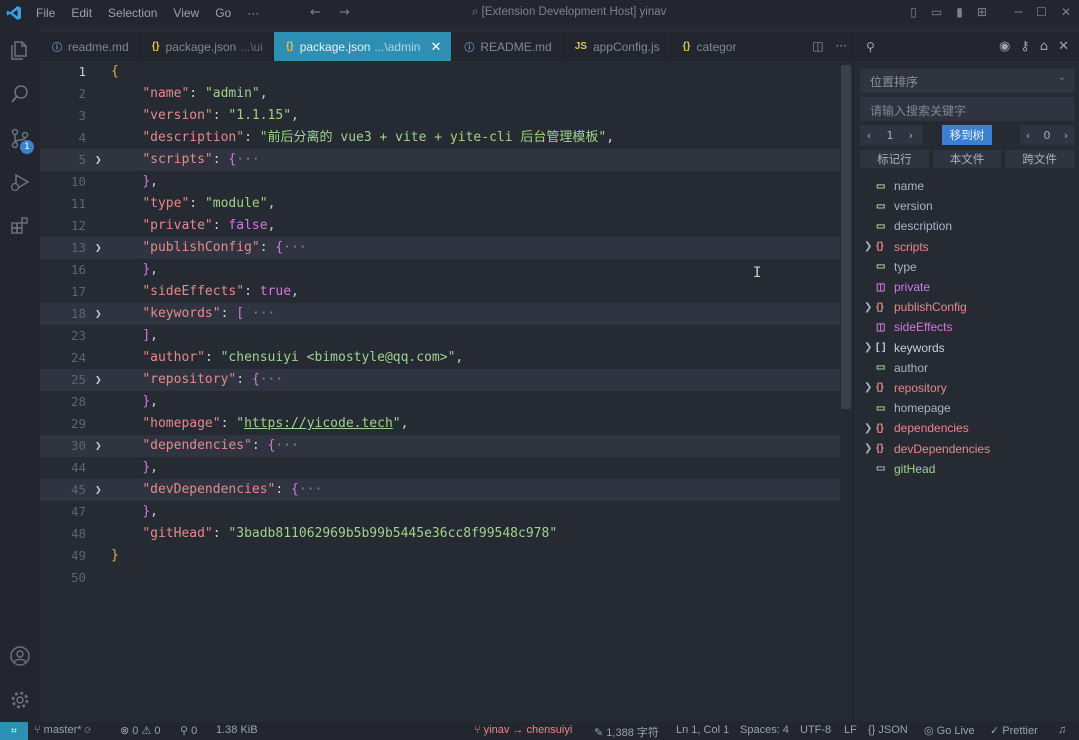 The height and width of the screenshot is (740, 1079). Describe the element at coordinates (1004, 46) in the screenshot. I see `account-circle-icon: ◉` at that location.